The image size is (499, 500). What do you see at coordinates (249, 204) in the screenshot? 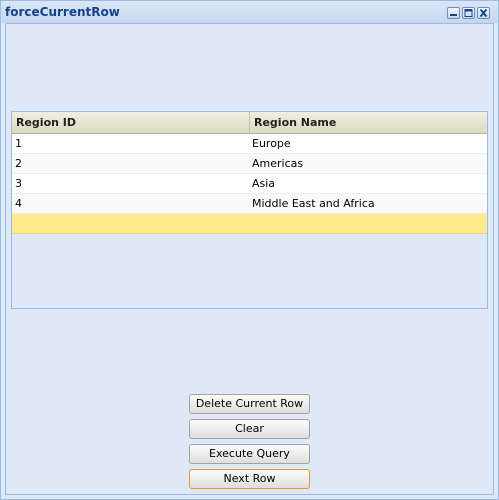
I see `table-row: 4 Middle East and Africa` at bounding box center [249, 204].